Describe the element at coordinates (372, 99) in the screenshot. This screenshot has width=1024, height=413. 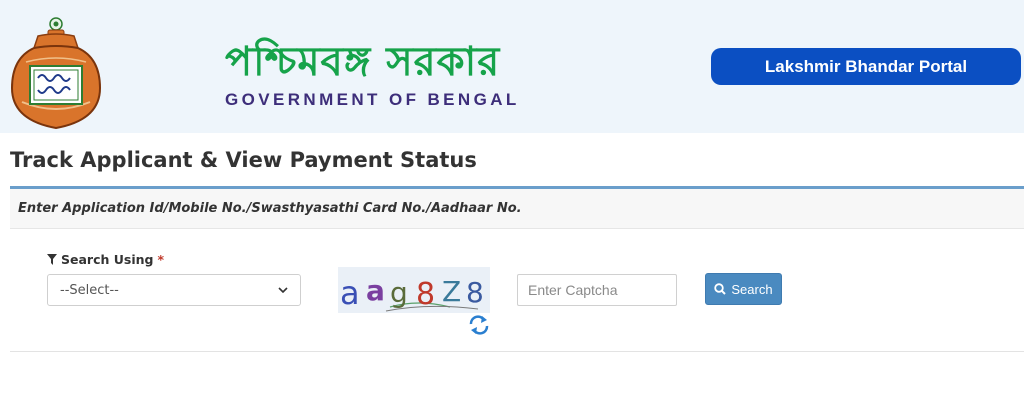
I see `government-name-english: GOVERNMENT OF BENGAL` at that location.